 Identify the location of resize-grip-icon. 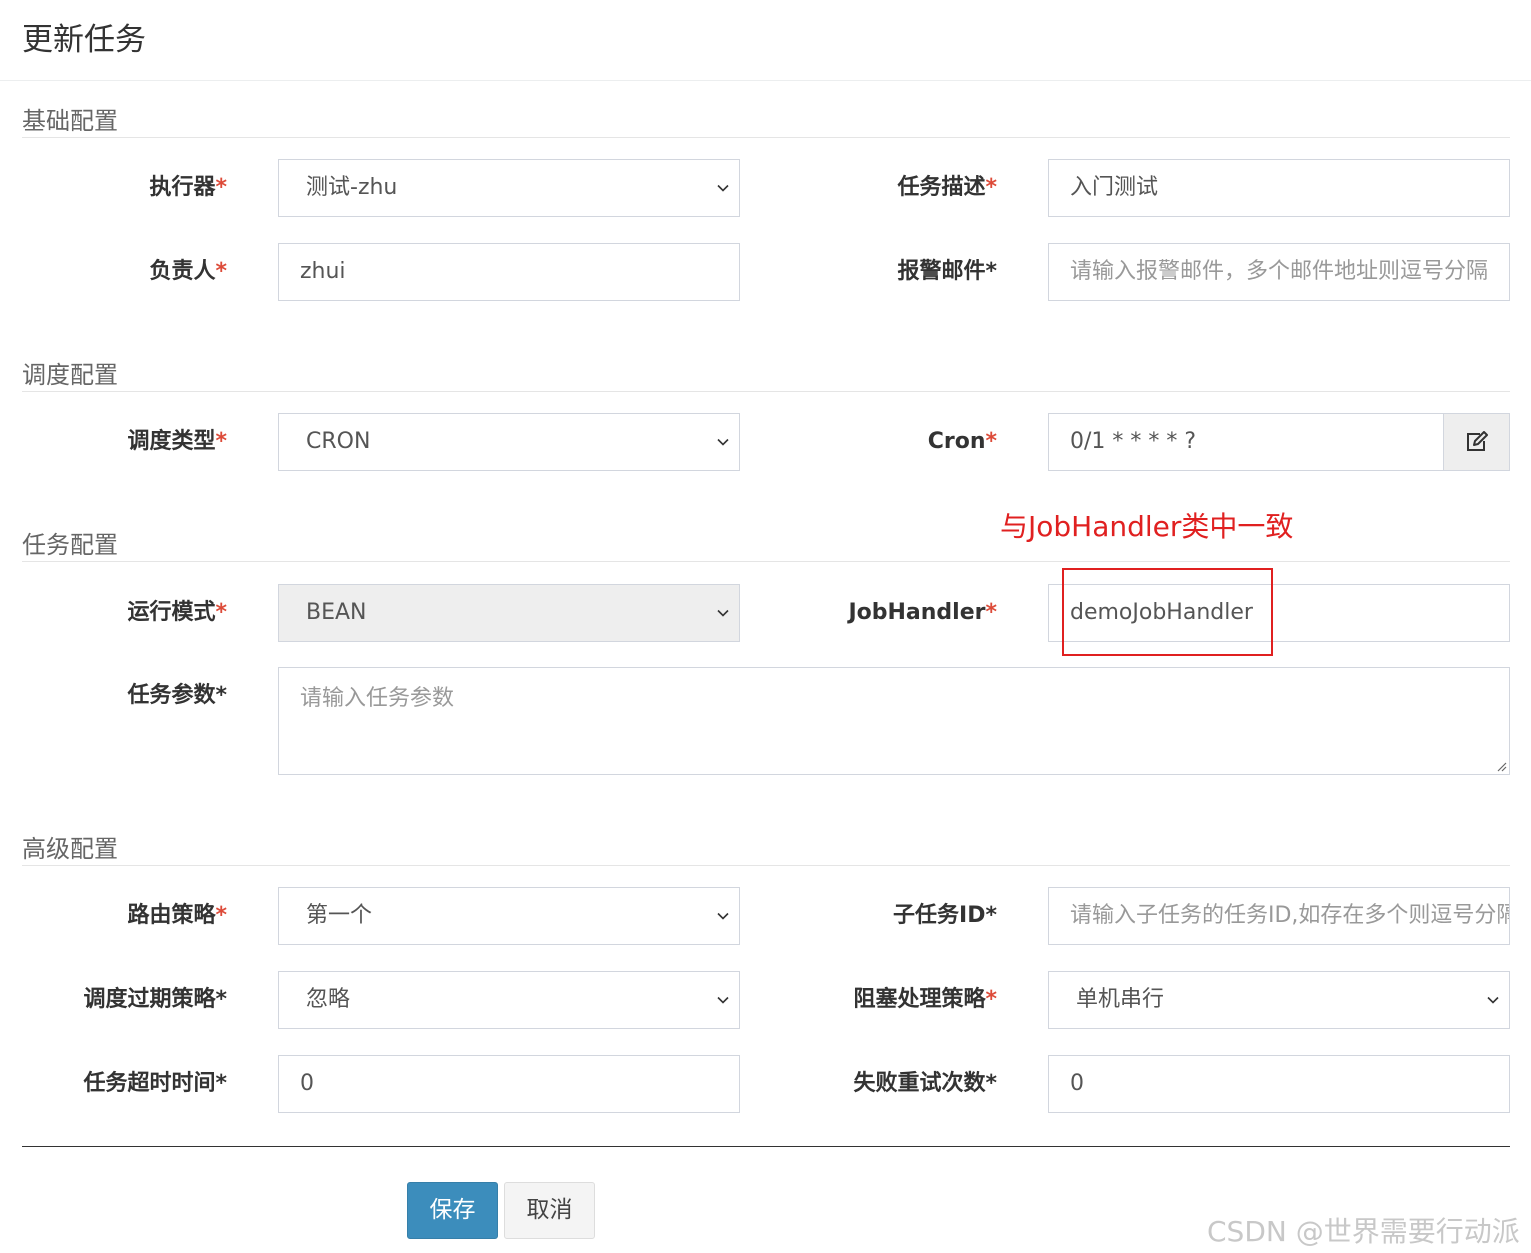
(1501, 766).